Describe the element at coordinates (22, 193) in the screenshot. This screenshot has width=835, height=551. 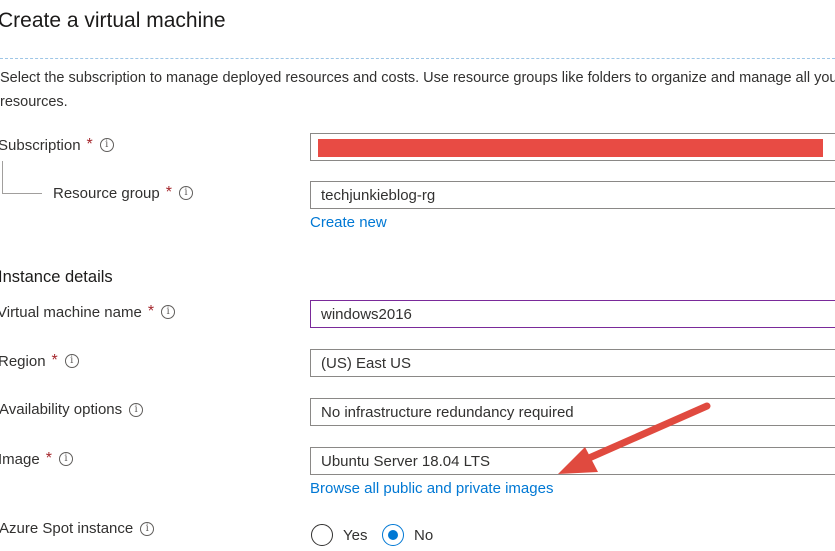
I see `tree-connector-horizontal` at that location.